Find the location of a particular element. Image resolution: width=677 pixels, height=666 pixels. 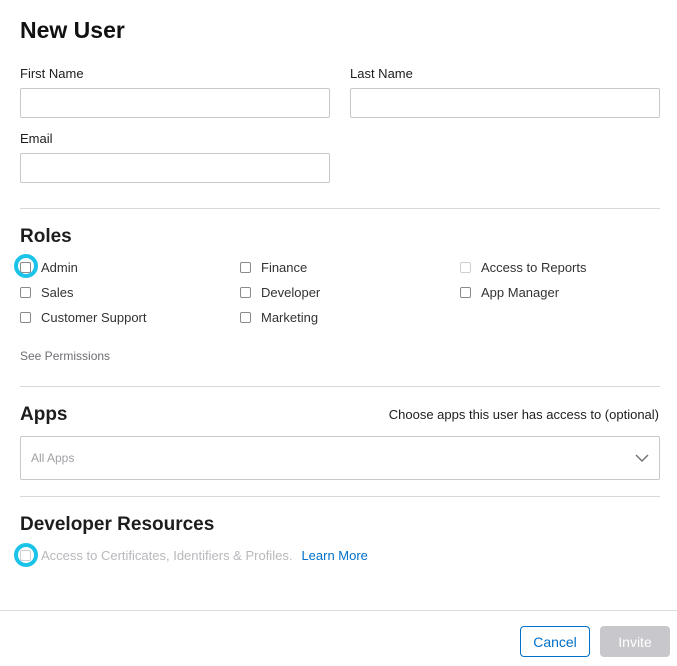

first-name-label: First Name is located at coordinates (52, 73).